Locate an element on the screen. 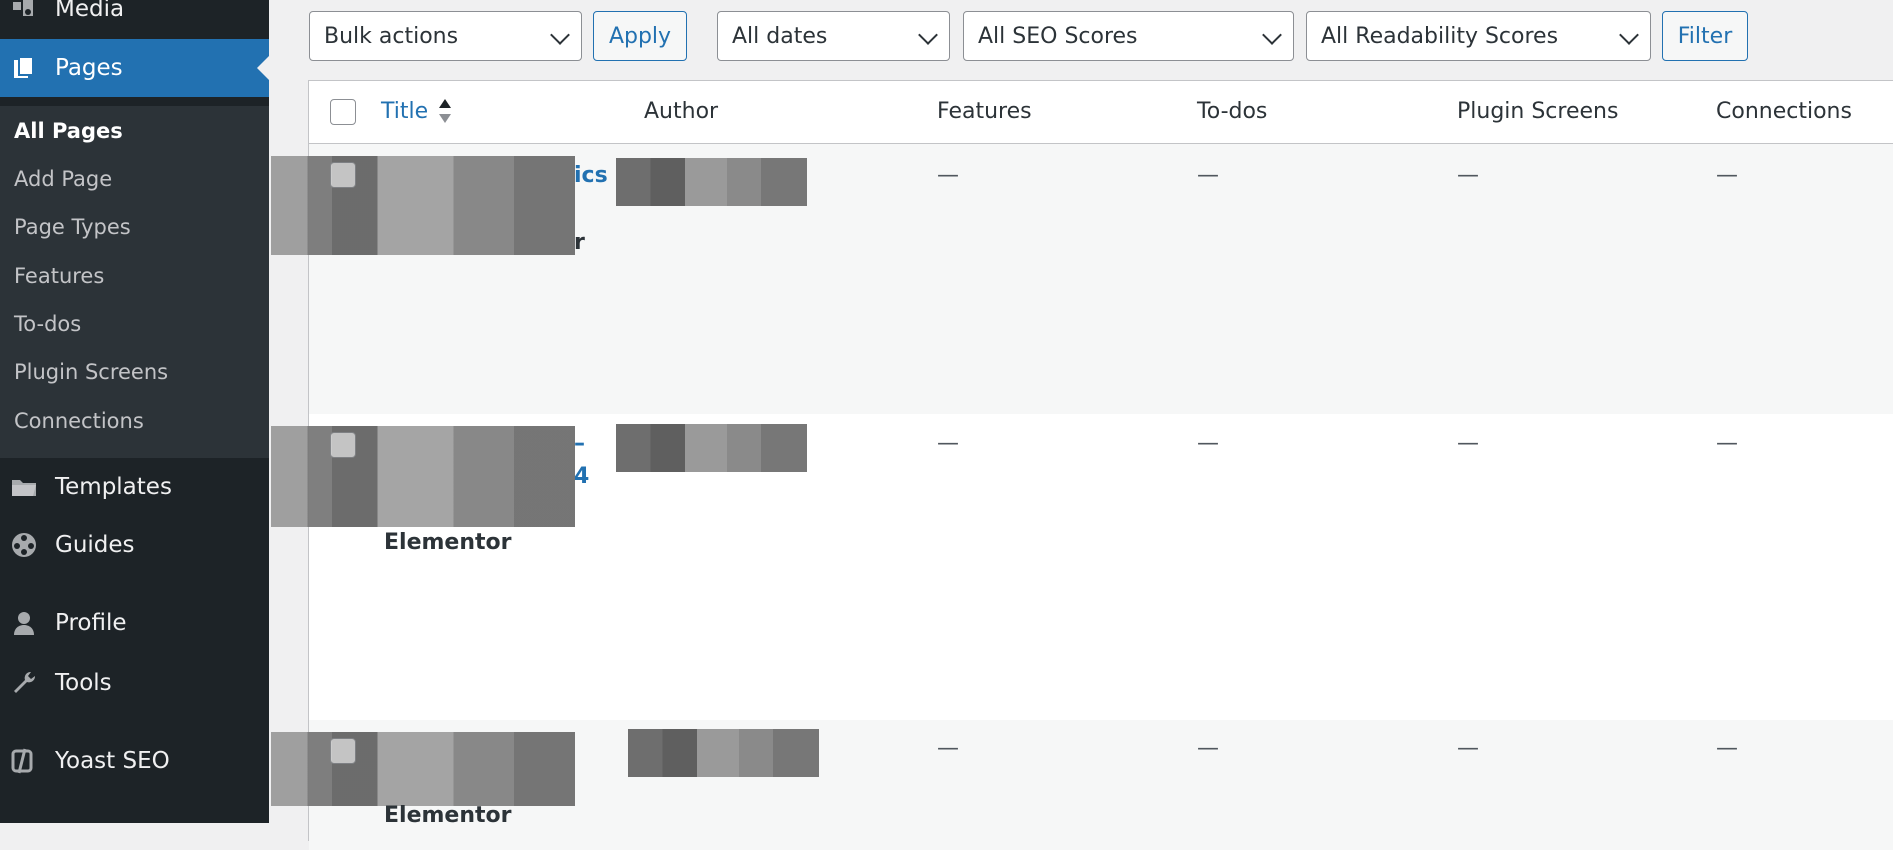 The width and height of the screenshot is (1893, 850). media-icon is located at coordinates (24, 12).